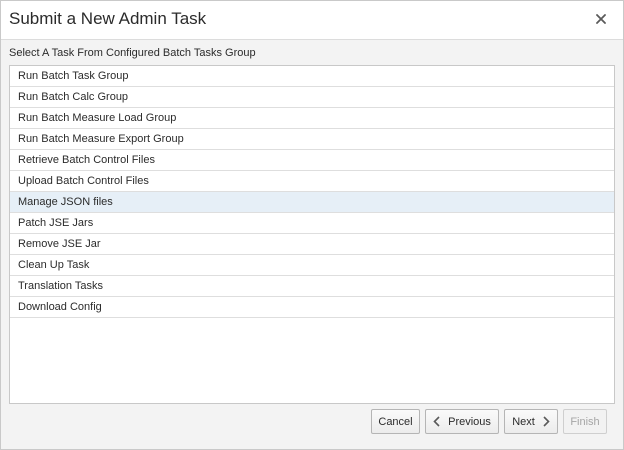  Describe the element at coordinates (546, 421) in the screenshot. I see `chevron-right-icon` at that location.